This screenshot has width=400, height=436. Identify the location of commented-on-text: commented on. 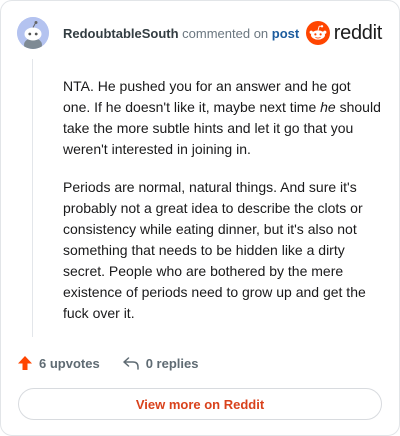
(225, 33).